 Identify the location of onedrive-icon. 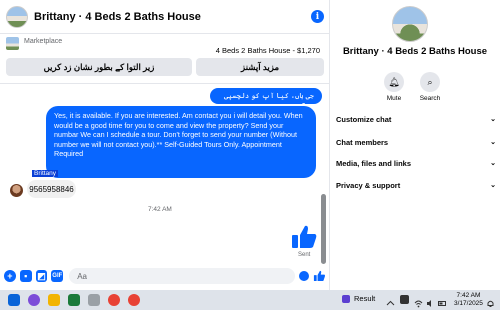
(404, 299).